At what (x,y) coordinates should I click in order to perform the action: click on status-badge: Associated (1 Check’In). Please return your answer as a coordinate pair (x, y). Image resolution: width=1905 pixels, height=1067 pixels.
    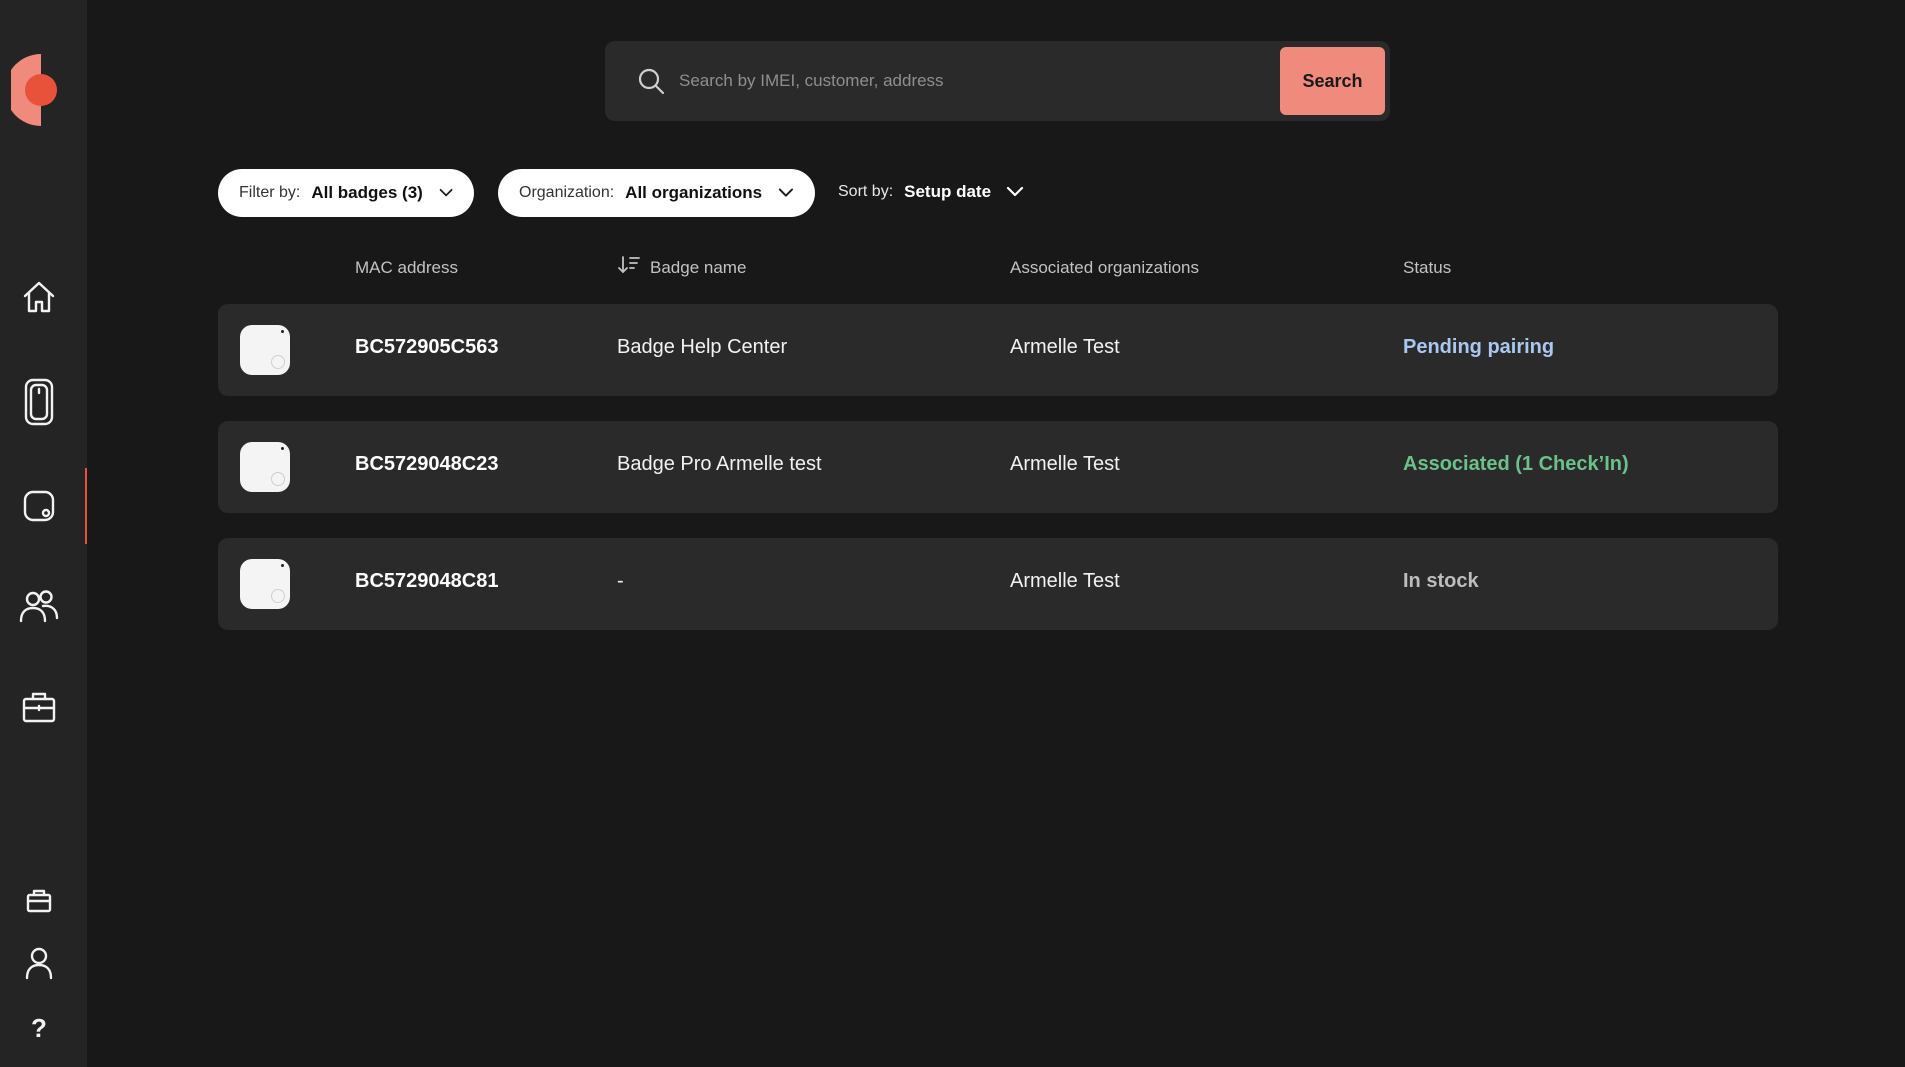
    Looking at the image, I should click on (1516, 464).